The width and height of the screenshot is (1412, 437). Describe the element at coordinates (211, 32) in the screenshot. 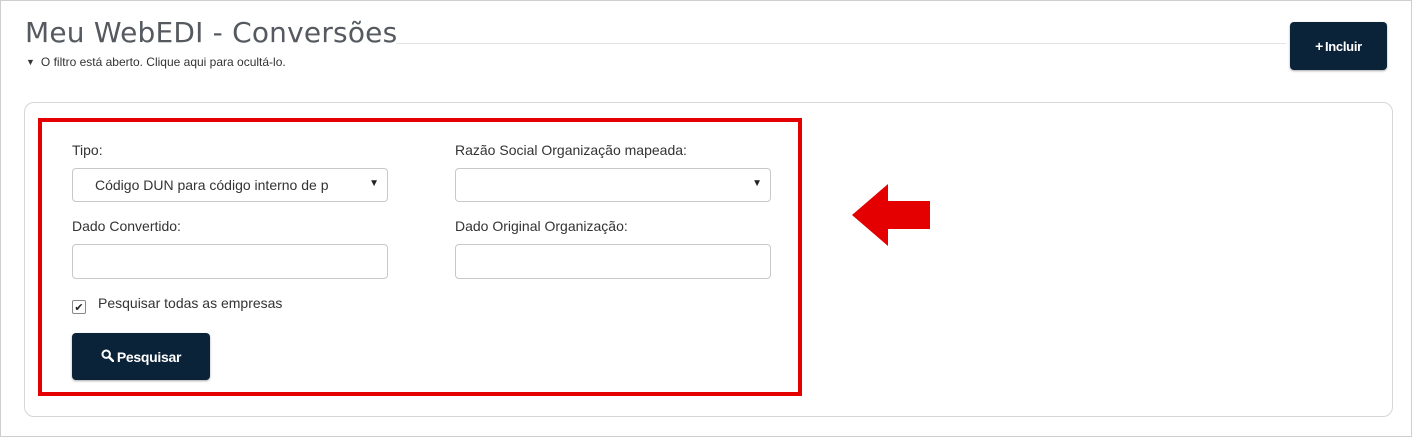

I see `page-title: Meu WebEDI - Conversões` at that location.